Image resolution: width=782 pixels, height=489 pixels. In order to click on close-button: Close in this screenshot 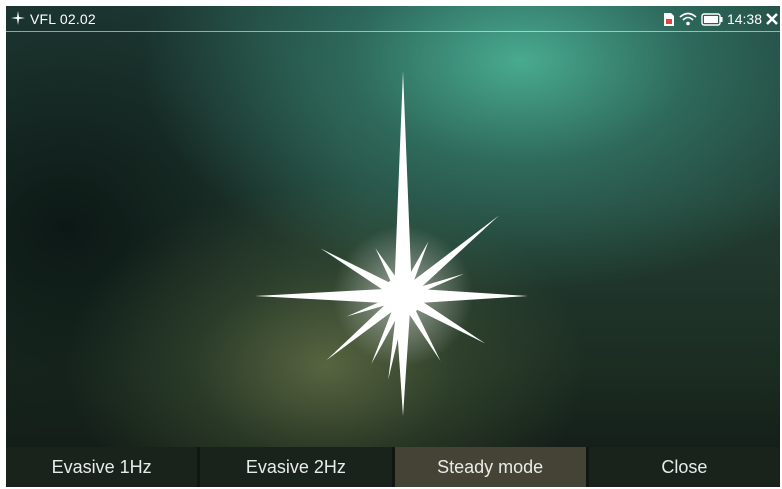, I will do `click(684, 467)`.